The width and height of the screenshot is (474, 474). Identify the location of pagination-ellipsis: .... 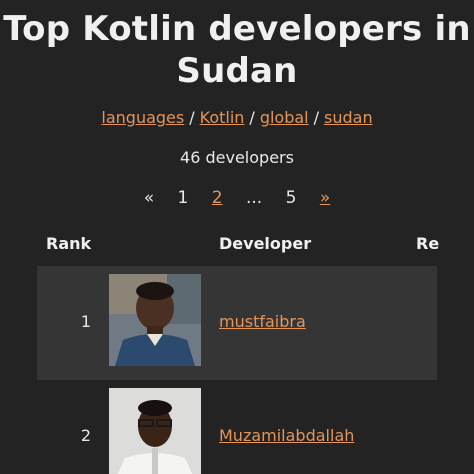
(254, 198).